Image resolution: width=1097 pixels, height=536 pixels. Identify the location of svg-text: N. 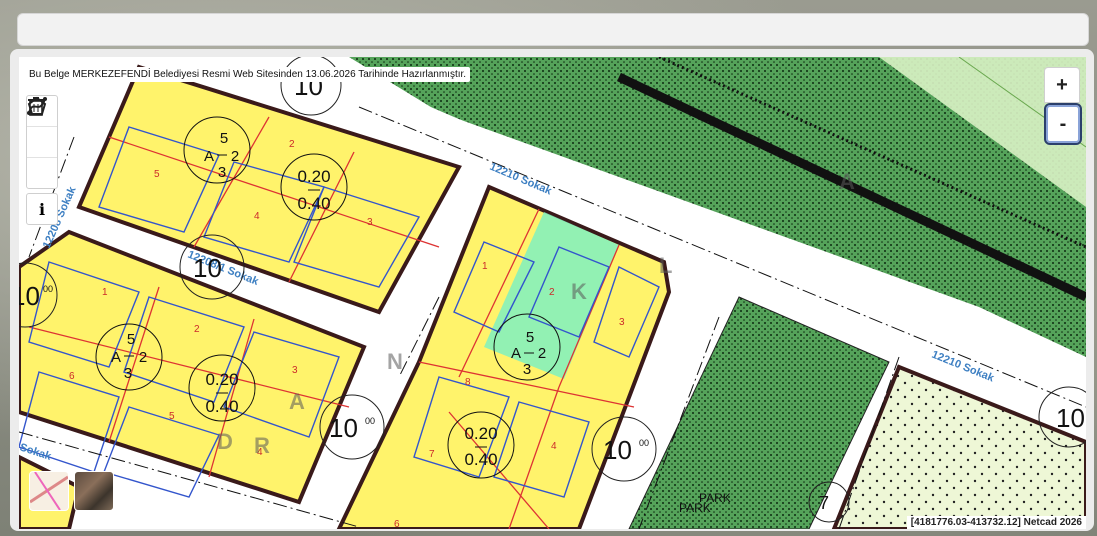
(395, 361).